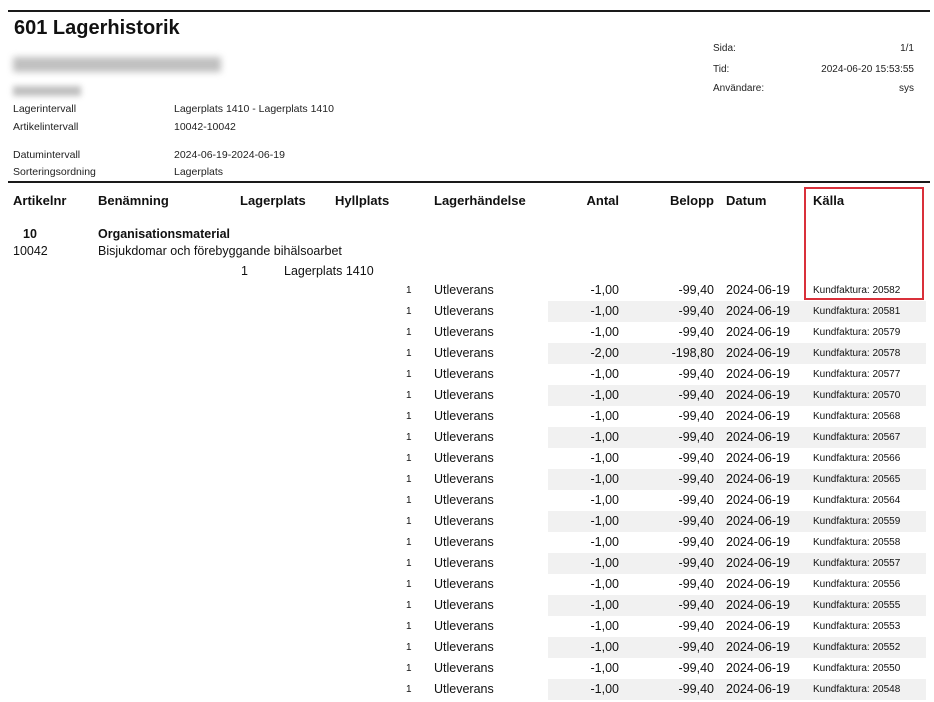 This screenshot has height=702, width=934. Describe the element at coordinates (857, 500) in the screenshot. I see `row-source: Kundfaktura: 20564` at that location.